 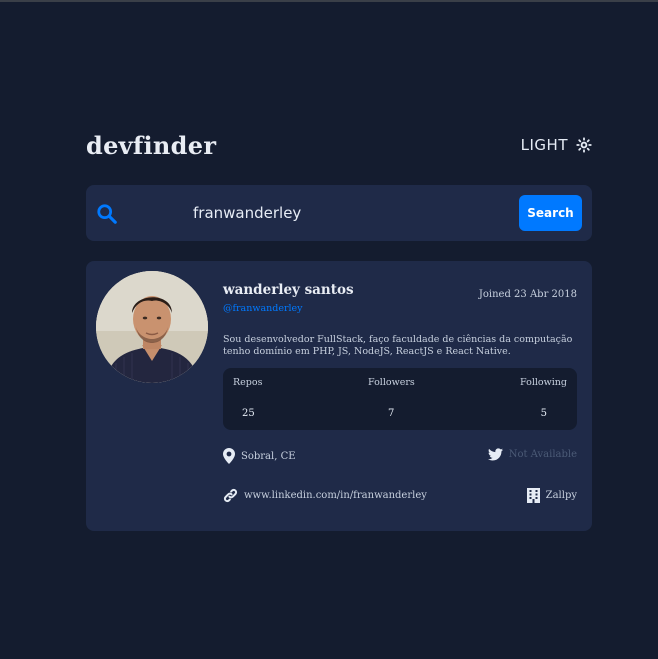 What do you see at coordinates (343, 213) in the screenshot?
I see `search-input` at bounding box center [343, 213].